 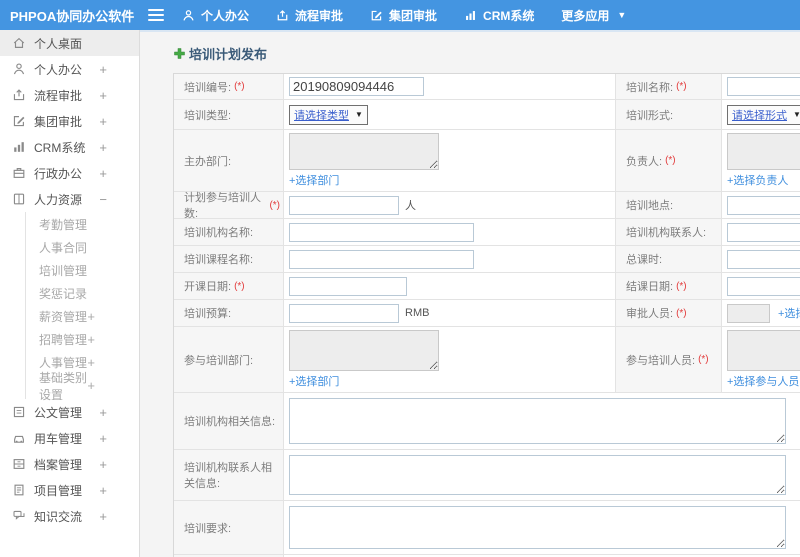 What do you see at coordinates (763, 350) in the screenshot?
I see `join-person-textarea` at bounding box center [763, 350].